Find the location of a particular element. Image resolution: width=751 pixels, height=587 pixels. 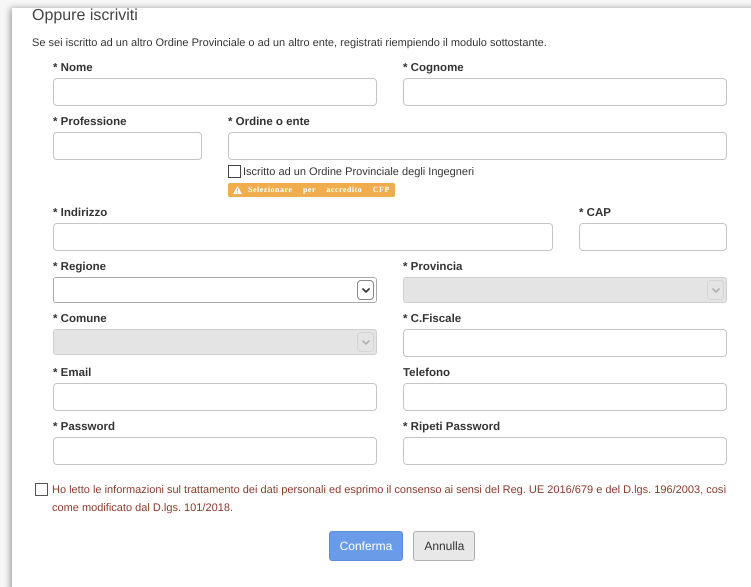

intro-text: Se sei iscritto ad un altro Ordine Provinciale o ad un altro ente, registrati riempiendo il modulo sottostante. is located at coordinates (290, 43).